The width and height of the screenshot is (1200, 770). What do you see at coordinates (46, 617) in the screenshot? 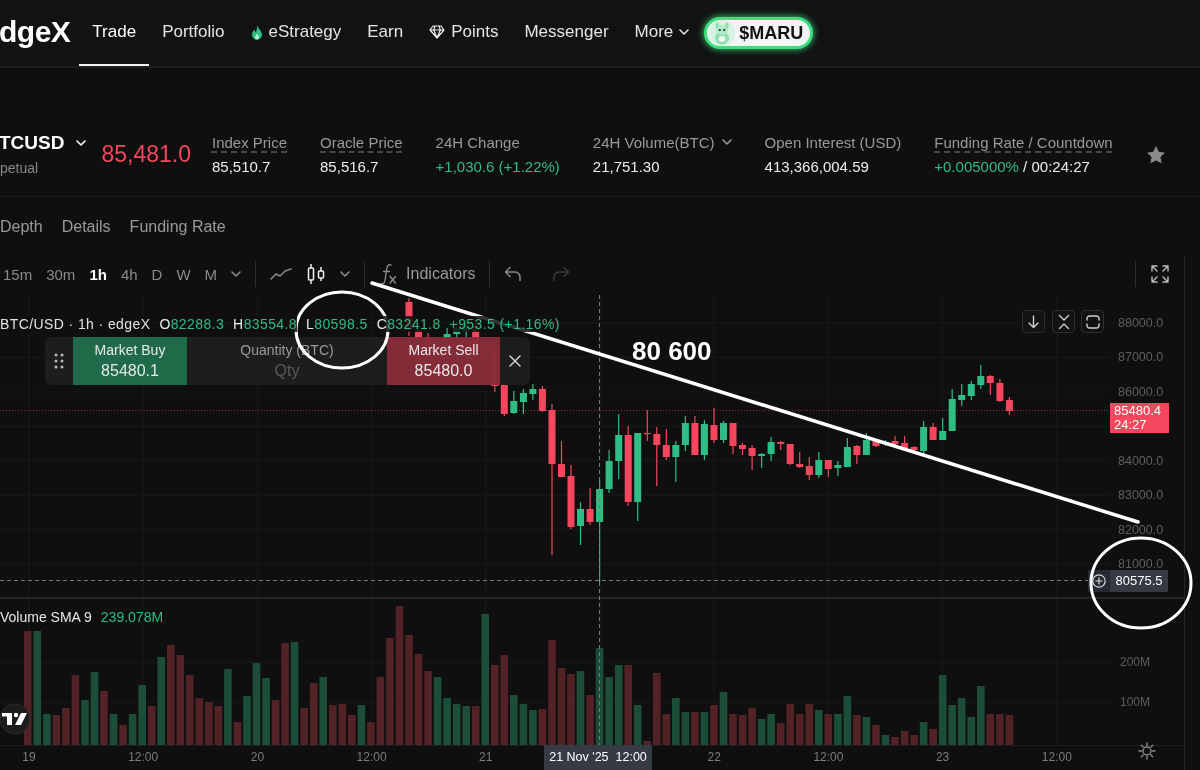
I see `indicator-title: Volume SMA 9` at bounding box center [46, 617].